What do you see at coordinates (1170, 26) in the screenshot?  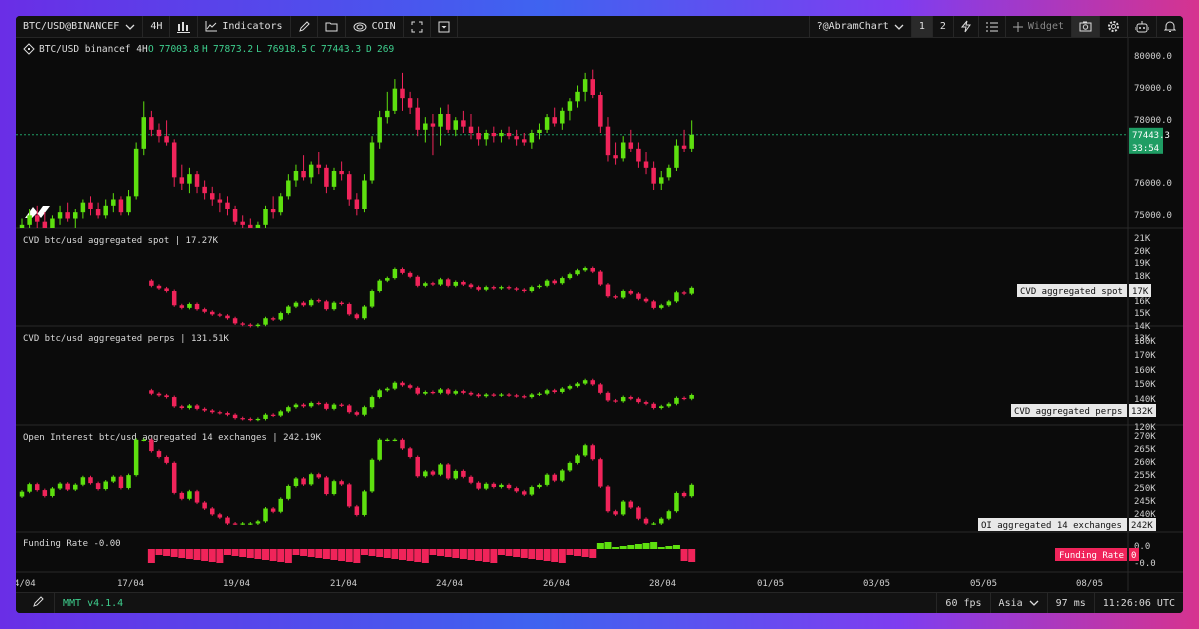 I see `notifications-button` at bounding box center [1170, 26].